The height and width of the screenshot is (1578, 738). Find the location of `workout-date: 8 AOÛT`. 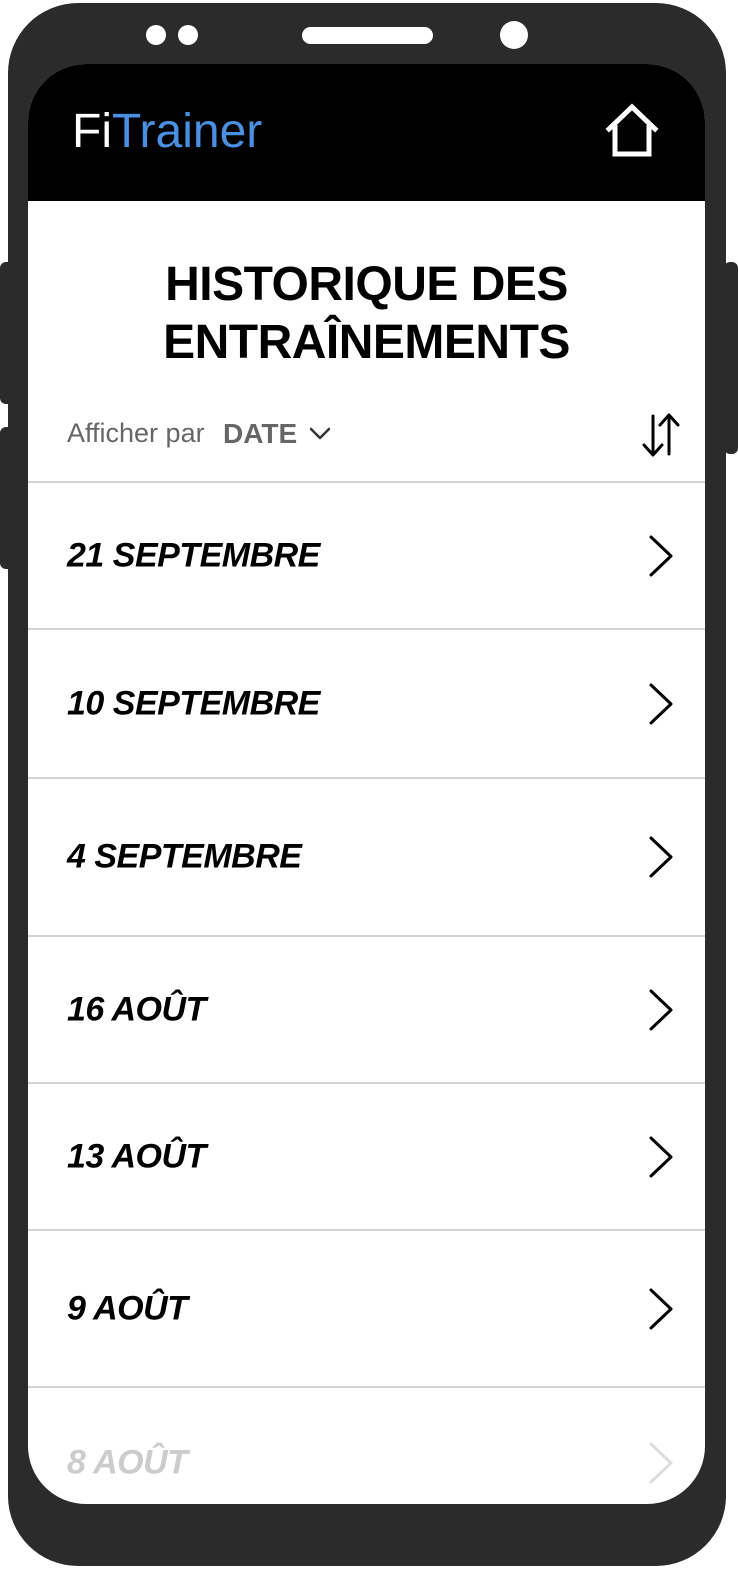

workout-date: 8 AOÛT is located at coordinates (127, 1462).